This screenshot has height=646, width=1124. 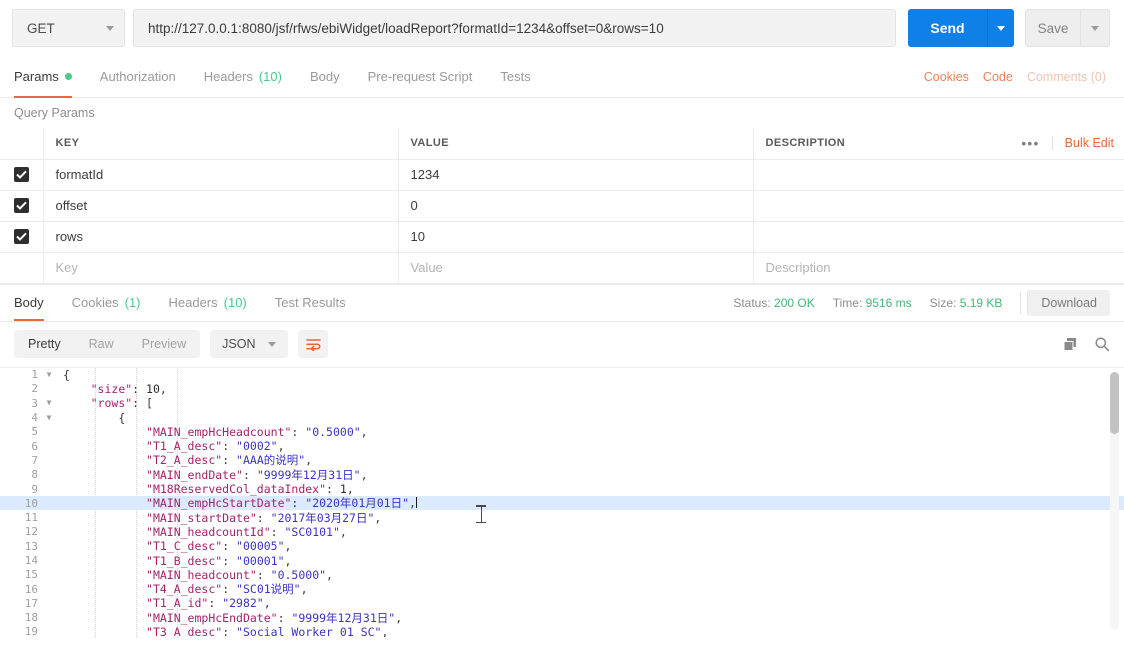 What do you see at coordinates (128, 388) in the screenshot?
I see `code-line-text: "size": 10,` at bounding box center [128, 388].